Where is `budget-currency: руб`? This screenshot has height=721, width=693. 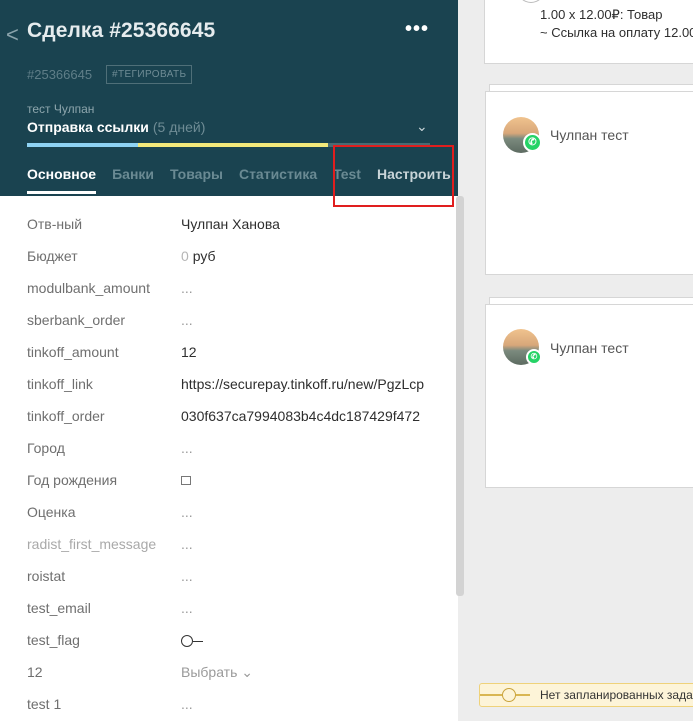 budget-currency: руб is located at coordinates (204, 256).